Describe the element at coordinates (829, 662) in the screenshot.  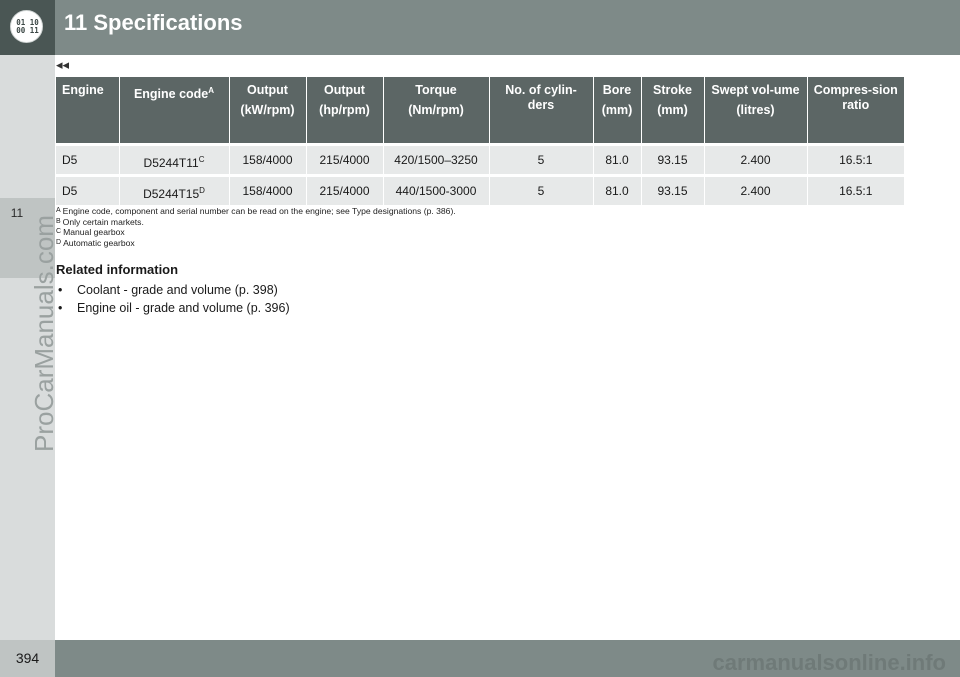
I see `footer-watermark: carmanualsonline.info` at that location.